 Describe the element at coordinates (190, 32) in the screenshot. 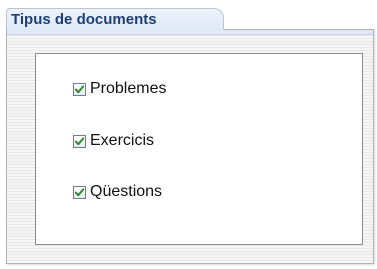

I see `panel-top-border` at that location.